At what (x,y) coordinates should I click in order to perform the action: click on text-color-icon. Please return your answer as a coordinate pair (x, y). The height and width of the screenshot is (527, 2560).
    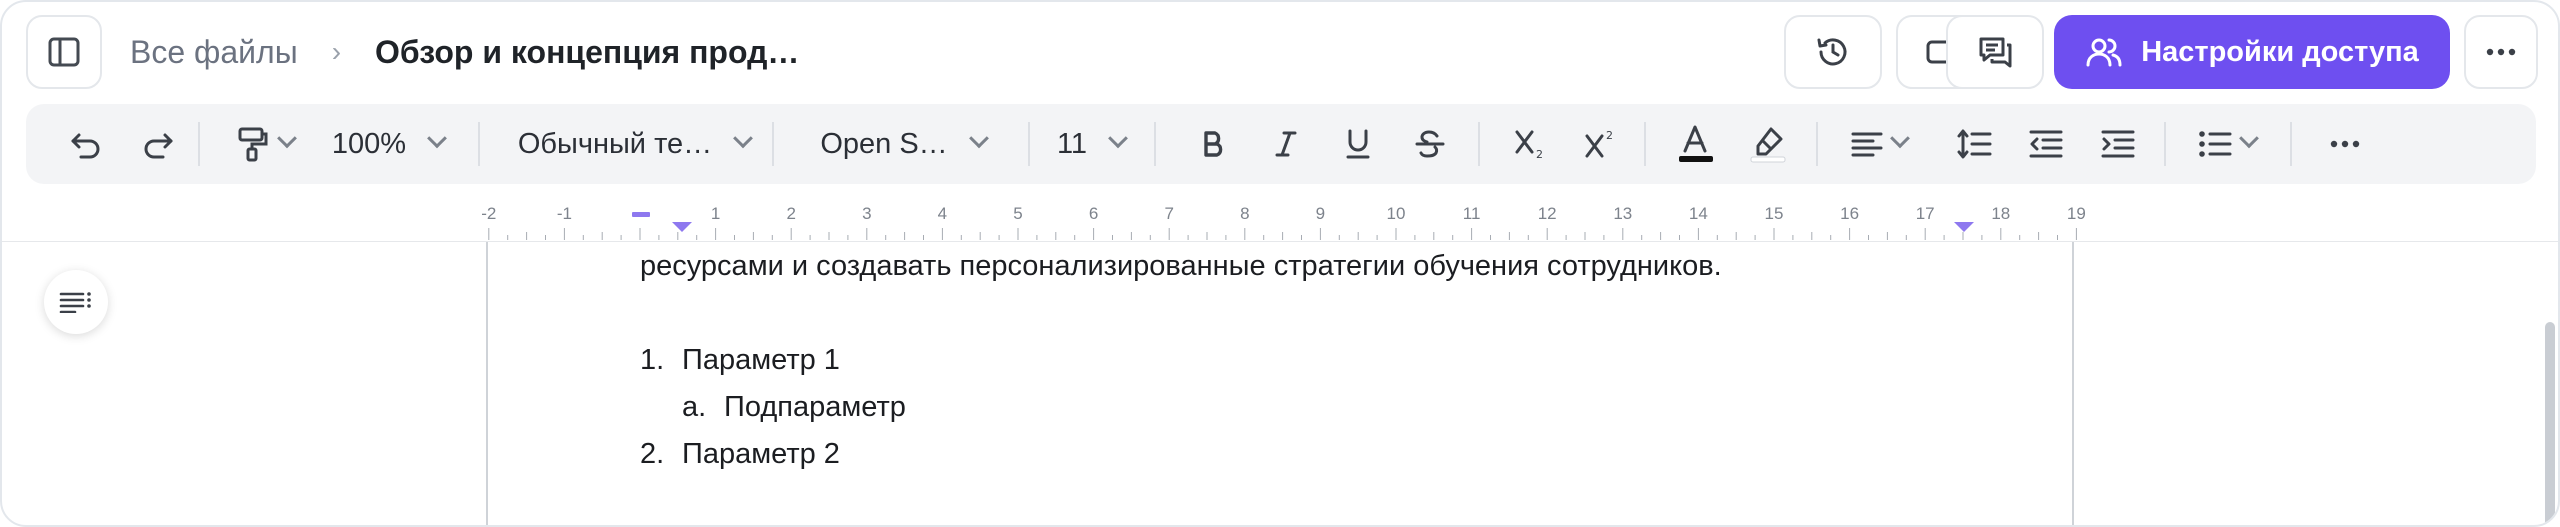
    Looking at the image, I should click on (1696, 143).